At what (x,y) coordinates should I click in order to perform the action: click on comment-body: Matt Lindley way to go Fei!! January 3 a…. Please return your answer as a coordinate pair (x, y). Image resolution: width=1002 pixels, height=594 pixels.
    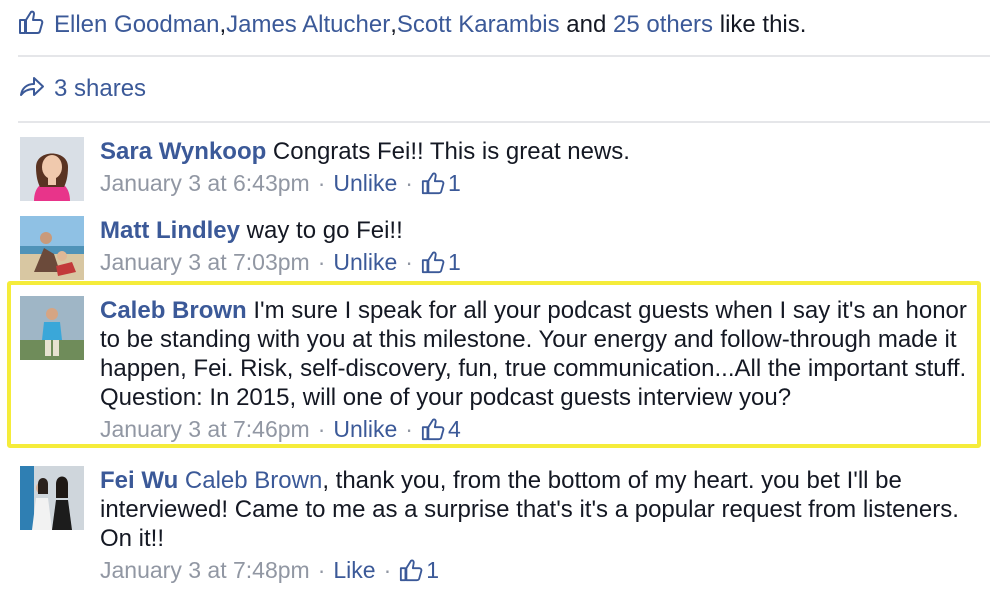
    Looking at the image, I should click on (540, 246).